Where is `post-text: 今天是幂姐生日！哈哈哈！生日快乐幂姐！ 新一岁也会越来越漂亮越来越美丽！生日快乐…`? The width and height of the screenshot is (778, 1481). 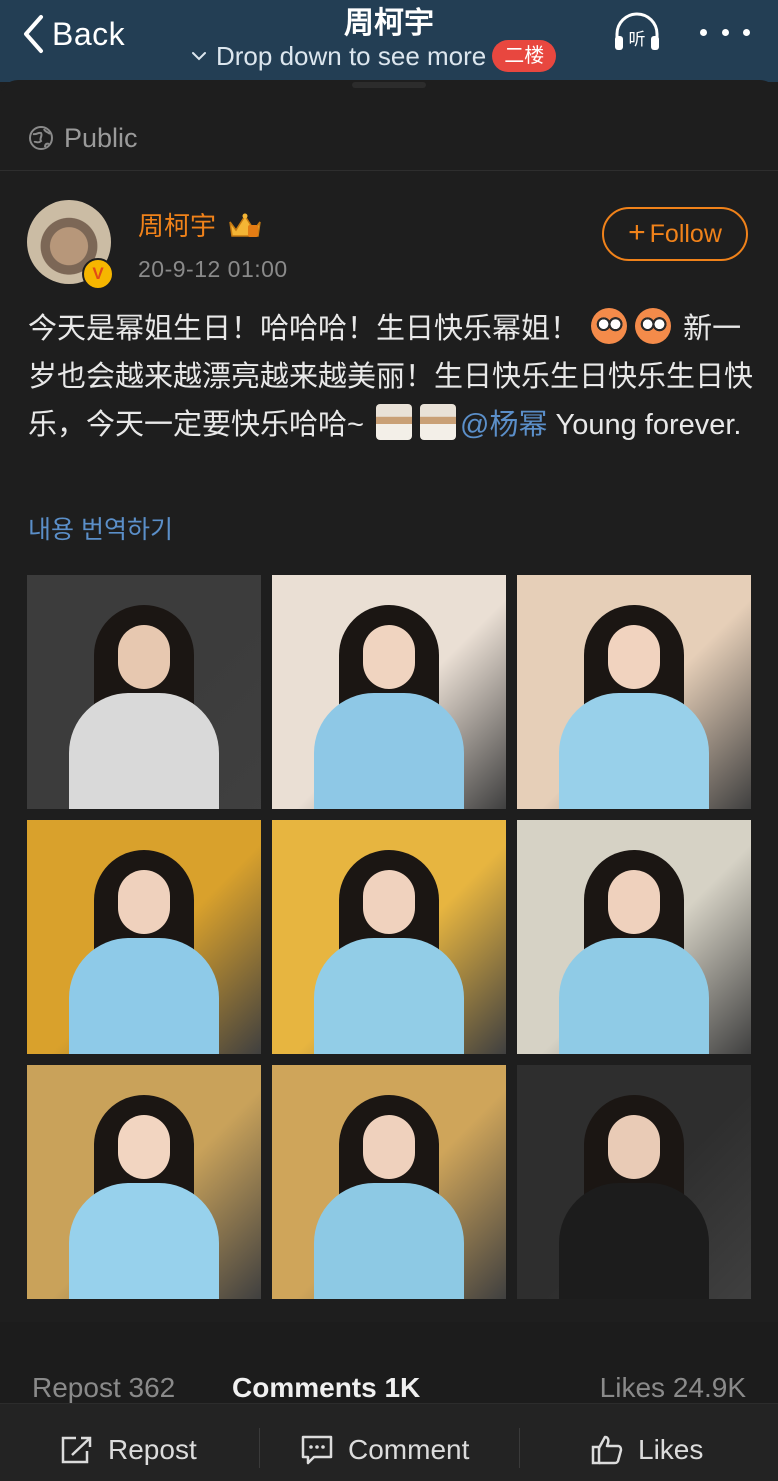
post-text: 今天是幂姐生日！哈哈哈！生日快乐幂姐！ 新一岁也会越来越漂亮越来越美丽！生日快乐… is located at coordinates (391, 377).